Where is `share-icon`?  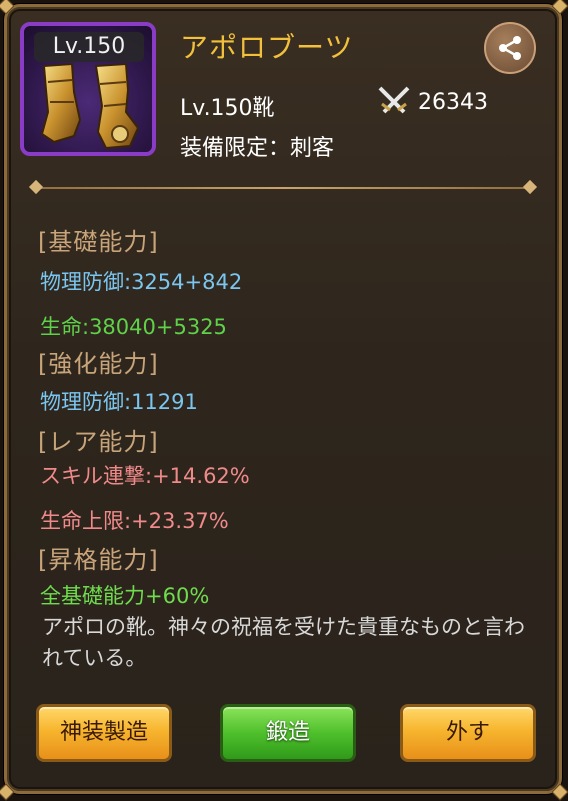
share-icon is located at coordinates (510, 48).